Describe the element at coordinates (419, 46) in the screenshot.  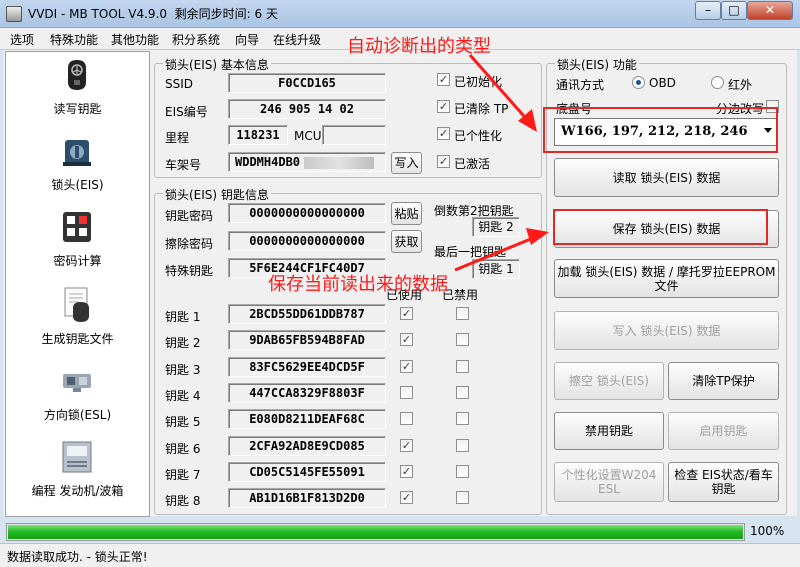
I see `annotation-auto-diagnosed-type: 自动诊断出的类型` at that location.